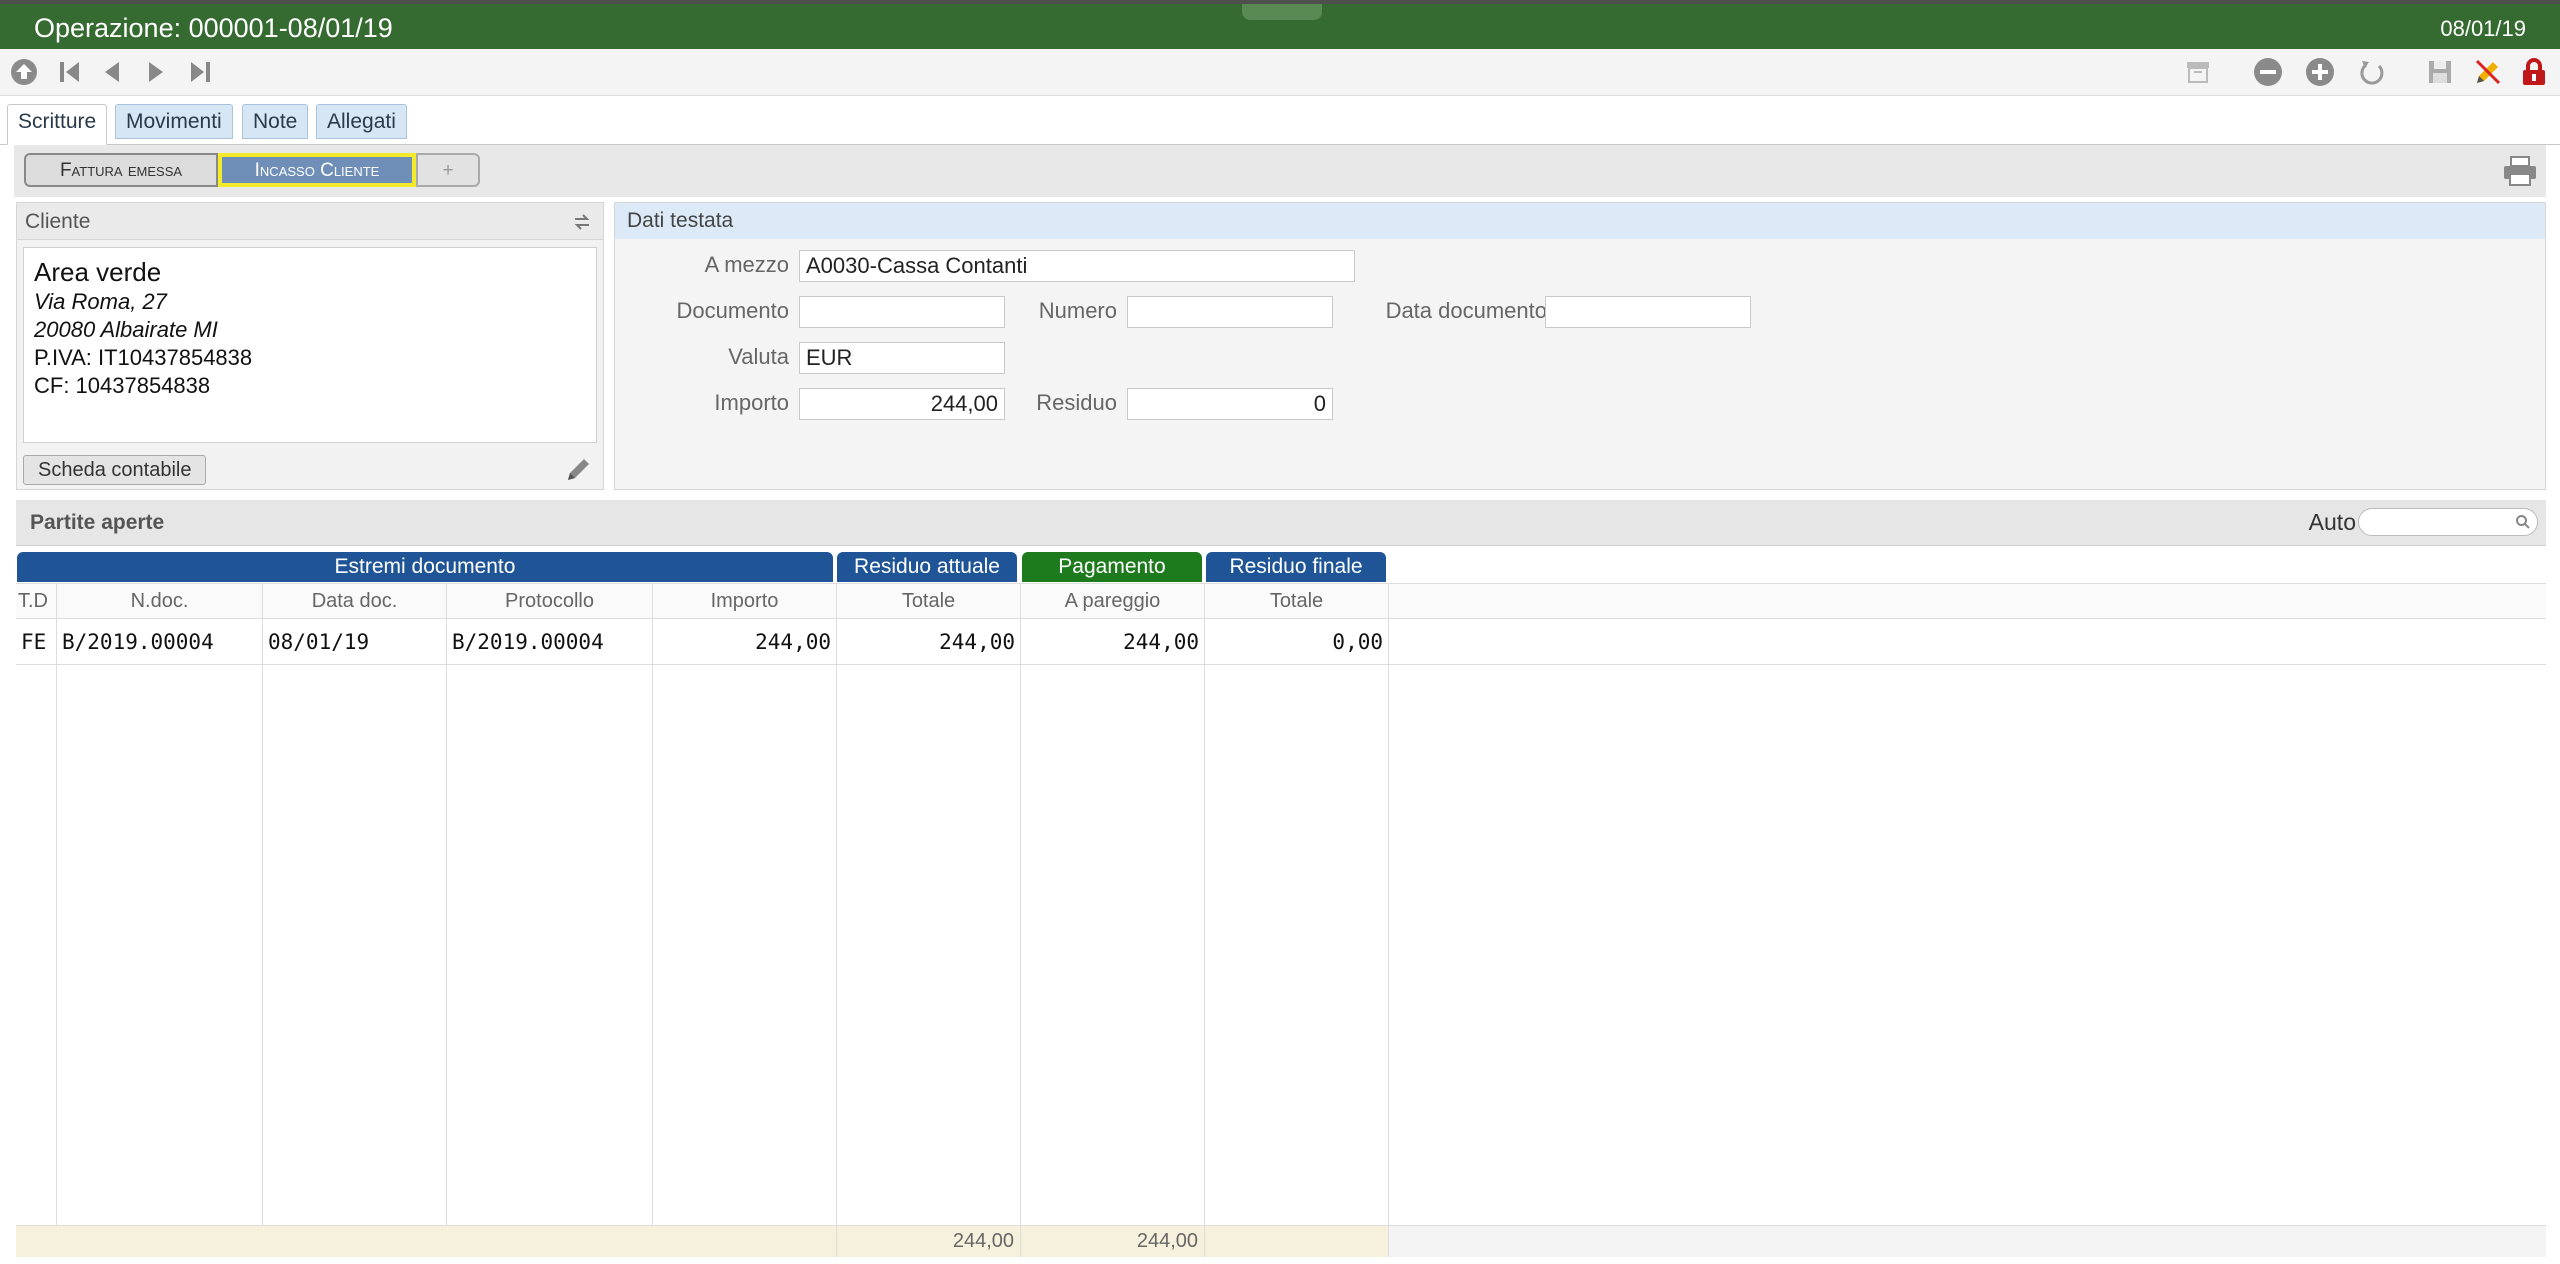  I want to click on cell-td: FE, so click(36, 642).